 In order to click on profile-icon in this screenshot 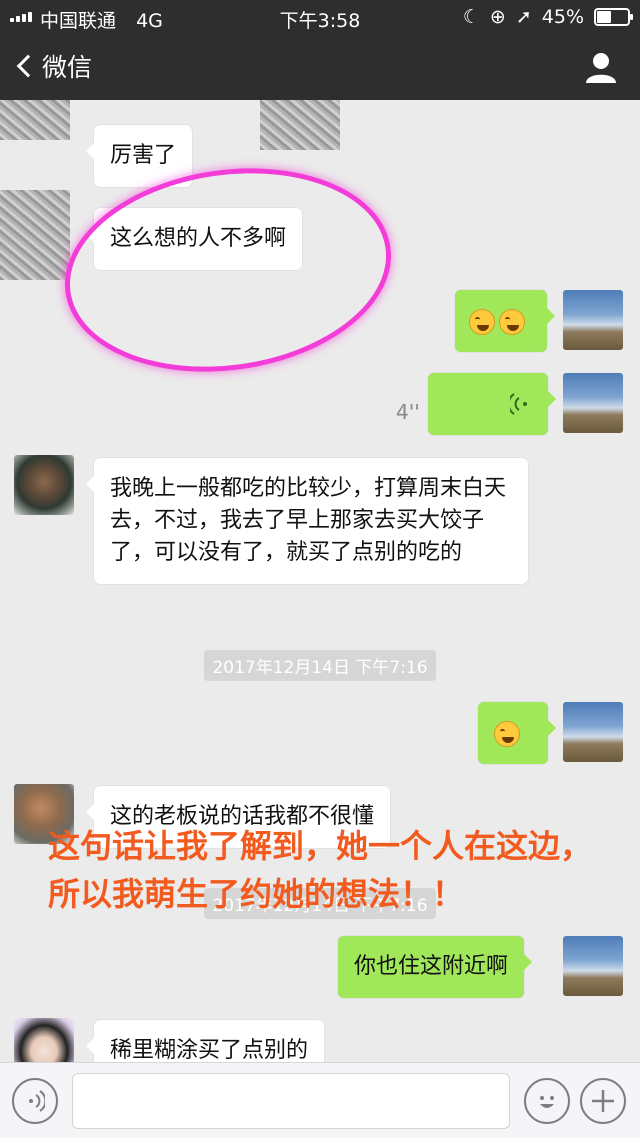, I will do `click(601, 67)`.